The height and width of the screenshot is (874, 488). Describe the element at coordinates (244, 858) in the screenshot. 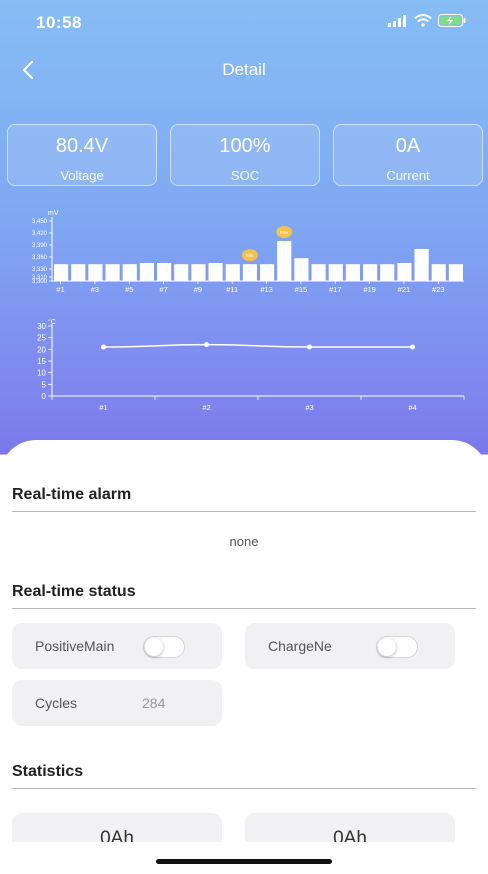

I see `bottom-safe-area` at that location.